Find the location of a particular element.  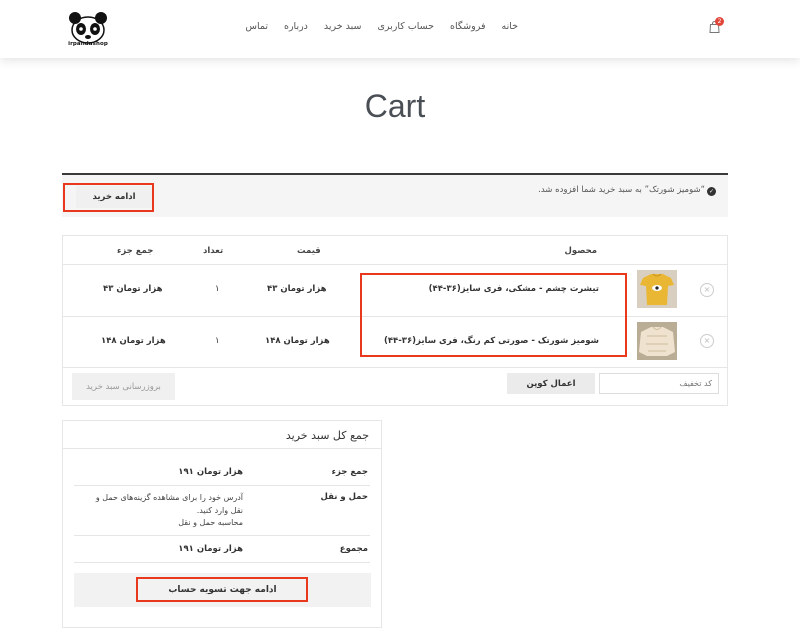

subtotal-value: ۱۹۱ هزار تومان is located at coordinates (210, 472).